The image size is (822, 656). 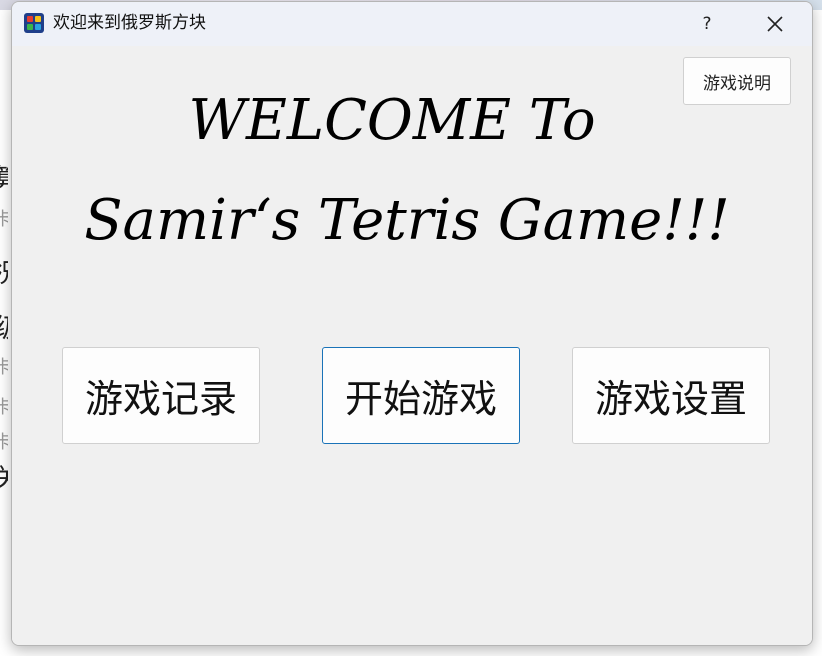 I want to click on help-button: ?, so click(x=707, y=24).